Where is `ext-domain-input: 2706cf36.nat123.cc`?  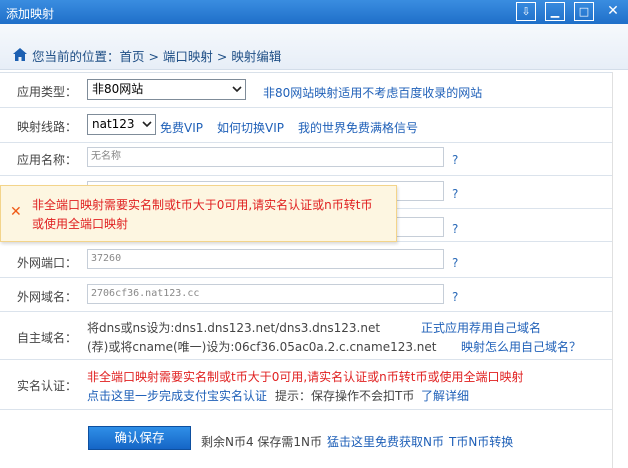 ext-domain-input: 2706cf36.nat123.cc is located at coordinates (265, 294).